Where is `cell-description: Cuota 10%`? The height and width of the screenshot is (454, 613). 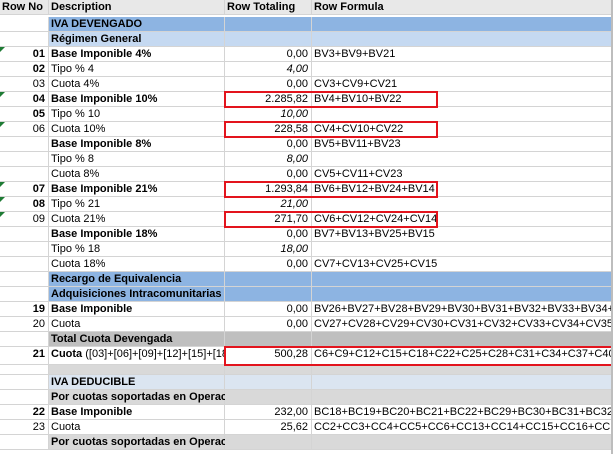 cell-description: Cuota 10% is located at coordinates (137, 129).